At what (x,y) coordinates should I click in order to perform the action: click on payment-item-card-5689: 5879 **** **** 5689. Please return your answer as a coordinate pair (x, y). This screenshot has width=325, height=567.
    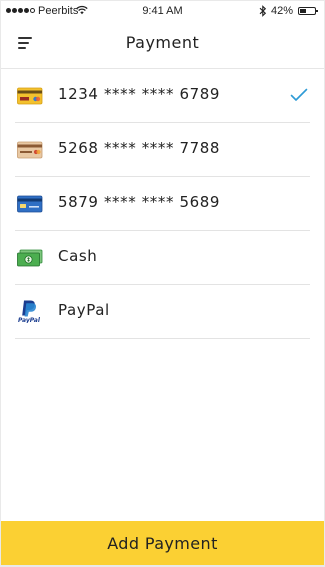
    Looking at the image, I should click on (162, 204).